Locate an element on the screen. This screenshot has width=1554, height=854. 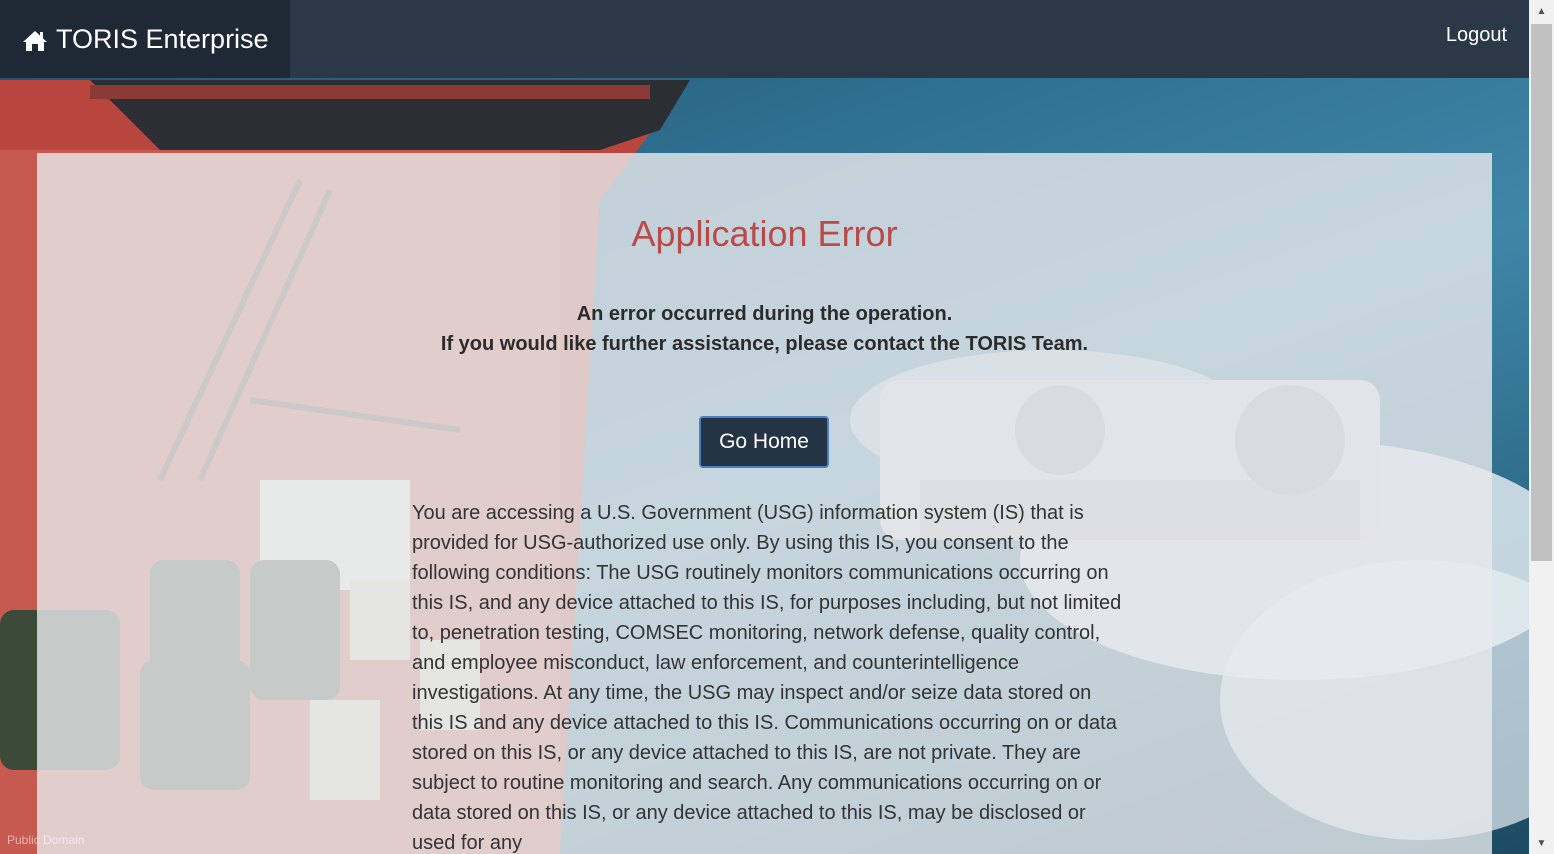
home-icon is located at coordinates (35, 39).